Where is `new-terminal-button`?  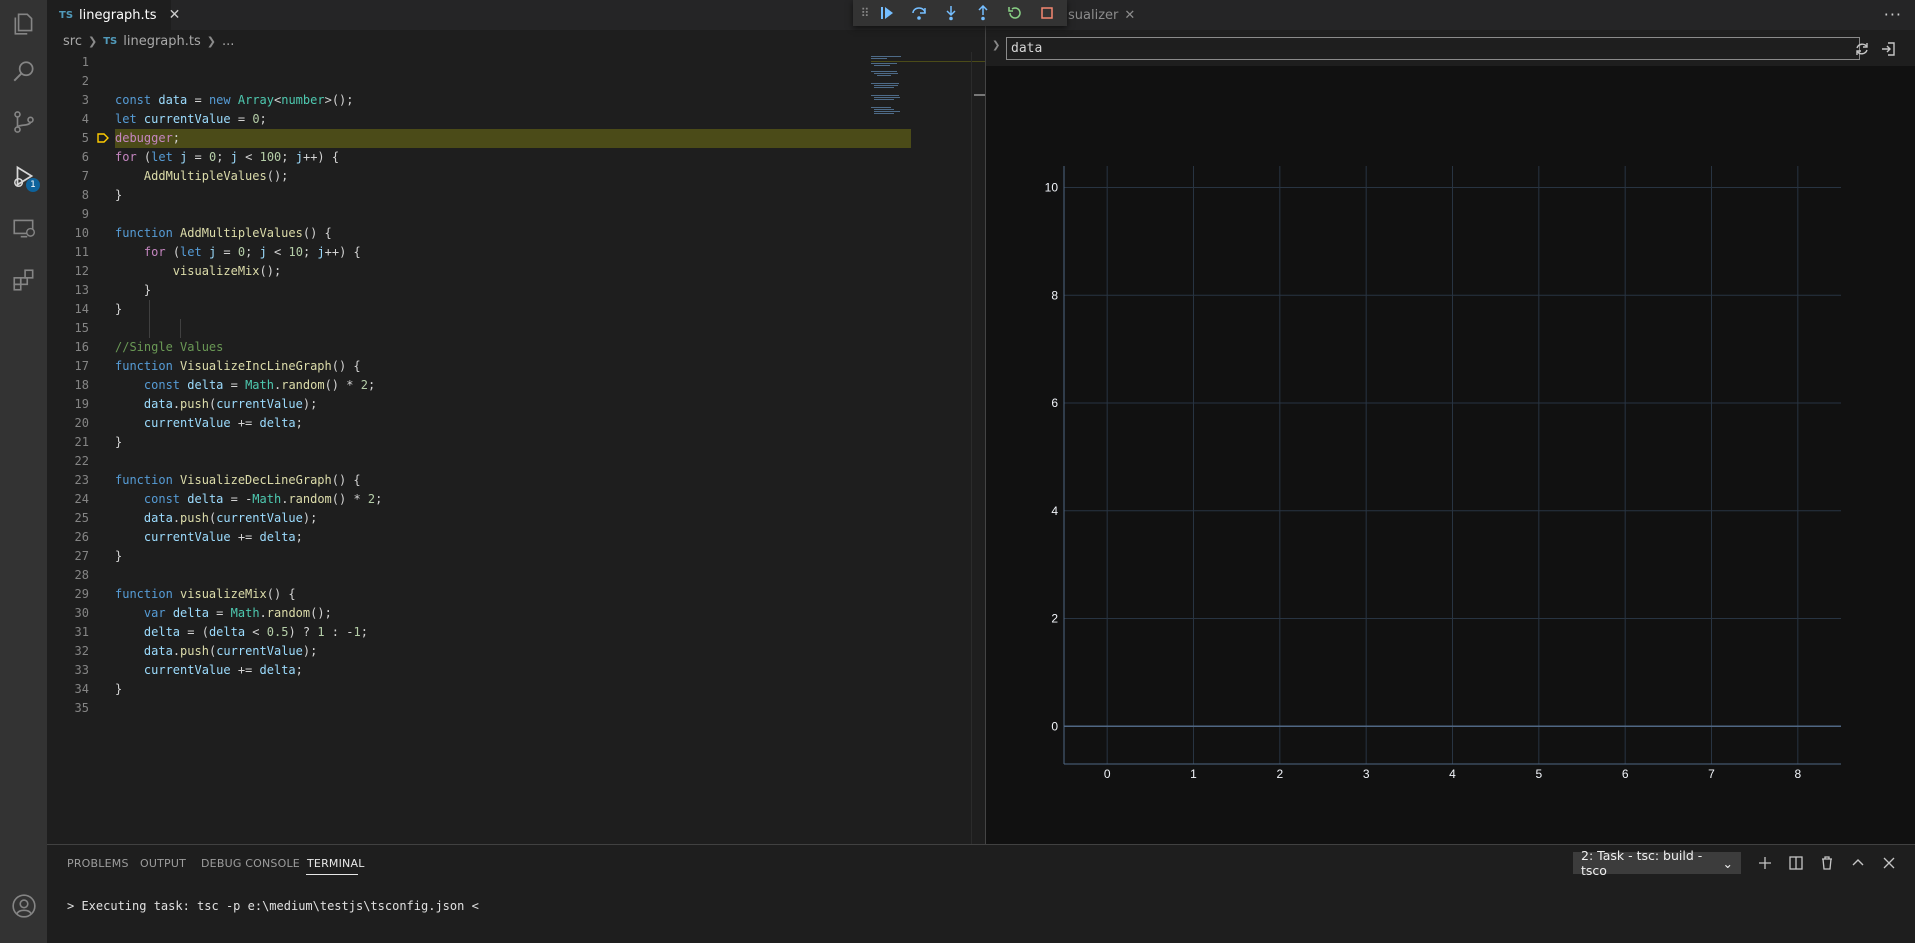
new-terminal-button is located at coordinates (1765, 863).